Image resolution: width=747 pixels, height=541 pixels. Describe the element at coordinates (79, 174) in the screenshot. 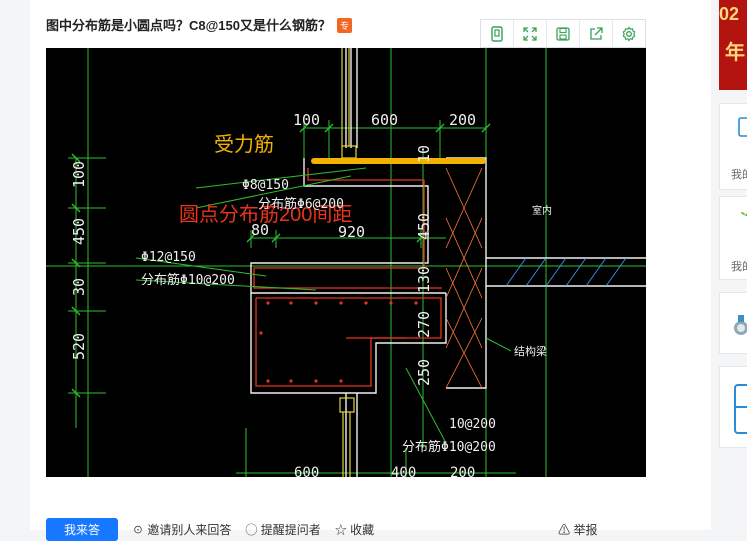

I see `dim-left-1: 100` at that location.